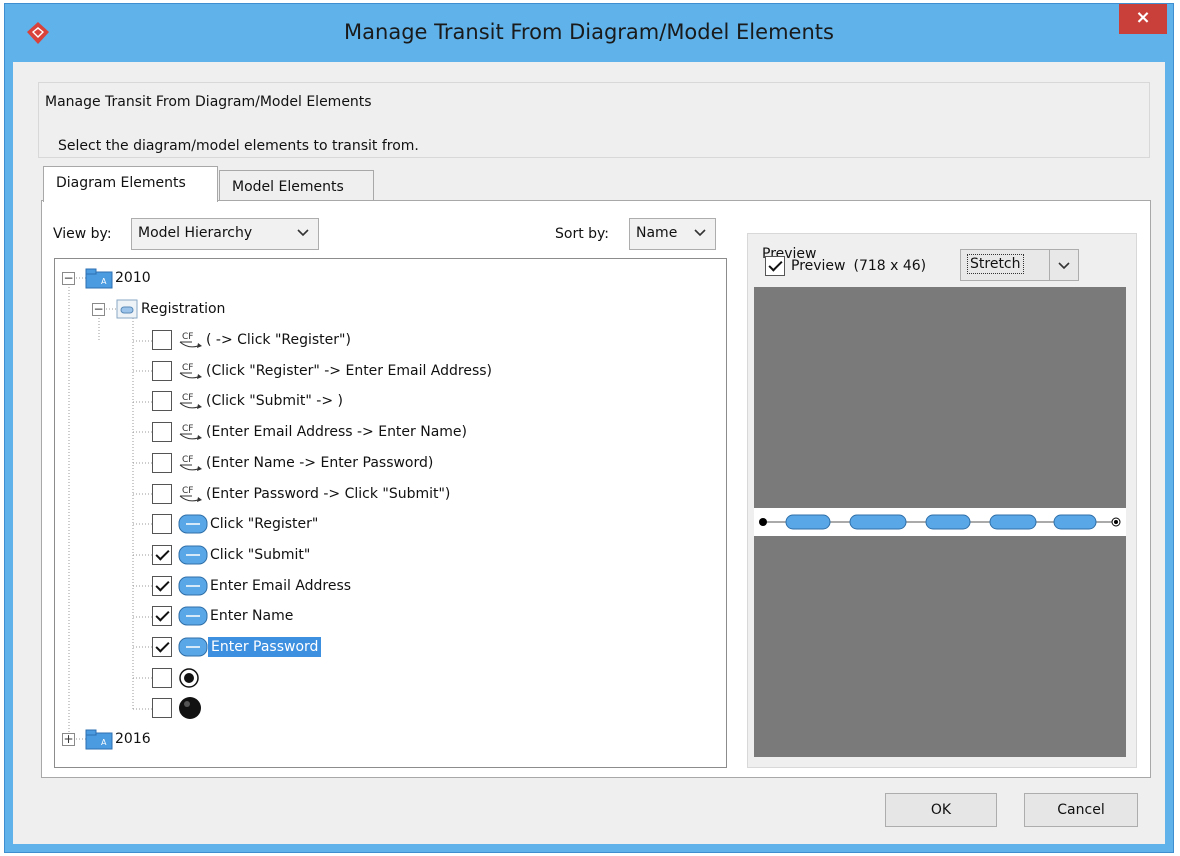 The height and width of the screenshot is (856, 1180). I want to click on tab-model-elements: Model Elements, so click(296, 187).